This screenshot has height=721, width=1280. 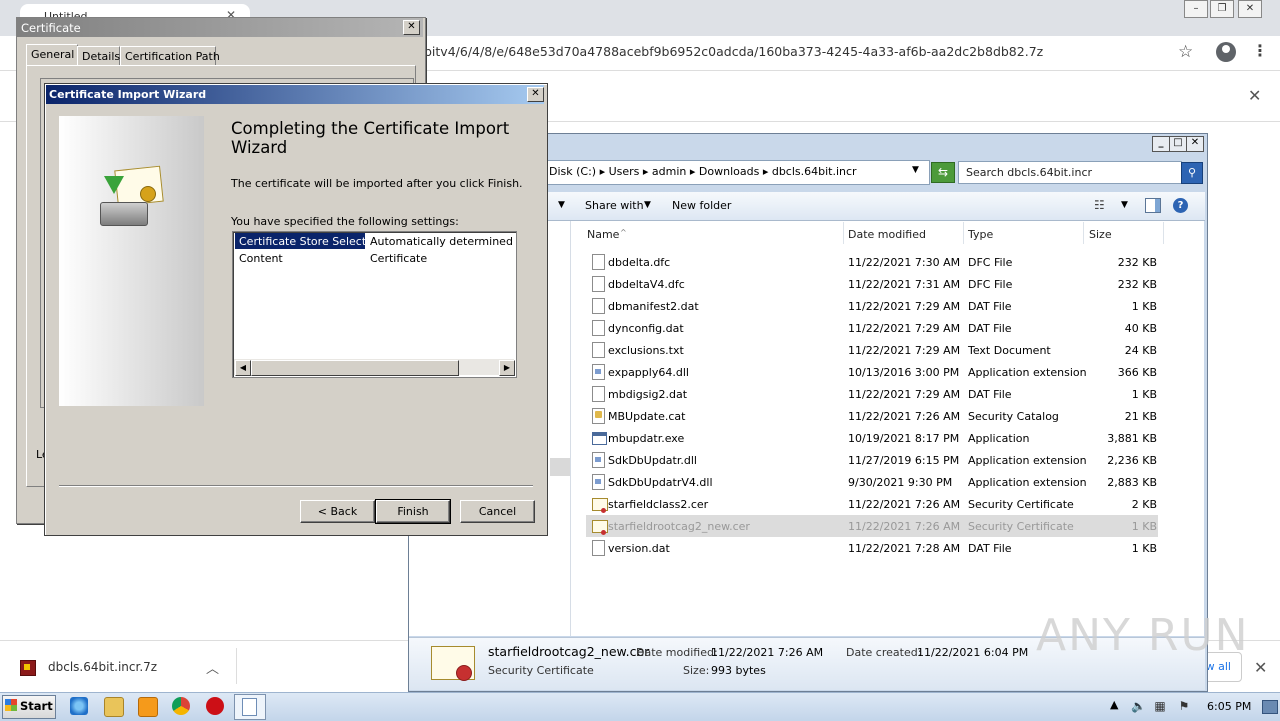 I want to click on scrollbar-thumb, so click(x=355, y=368).